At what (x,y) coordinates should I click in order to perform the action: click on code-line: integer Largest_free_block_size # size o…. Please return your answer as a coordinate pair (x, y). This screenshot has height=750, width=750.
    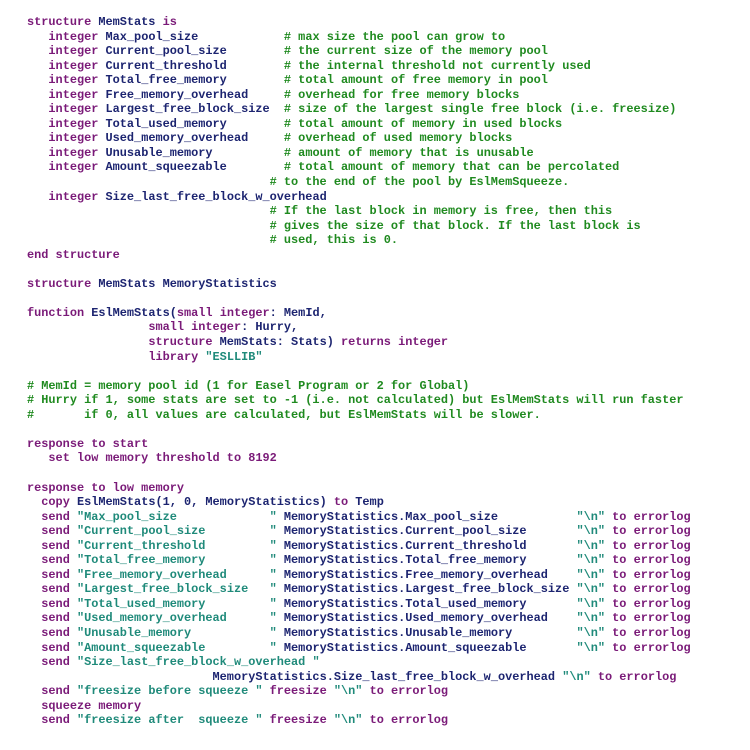
    Looking at the image, I should click on (359, 109).